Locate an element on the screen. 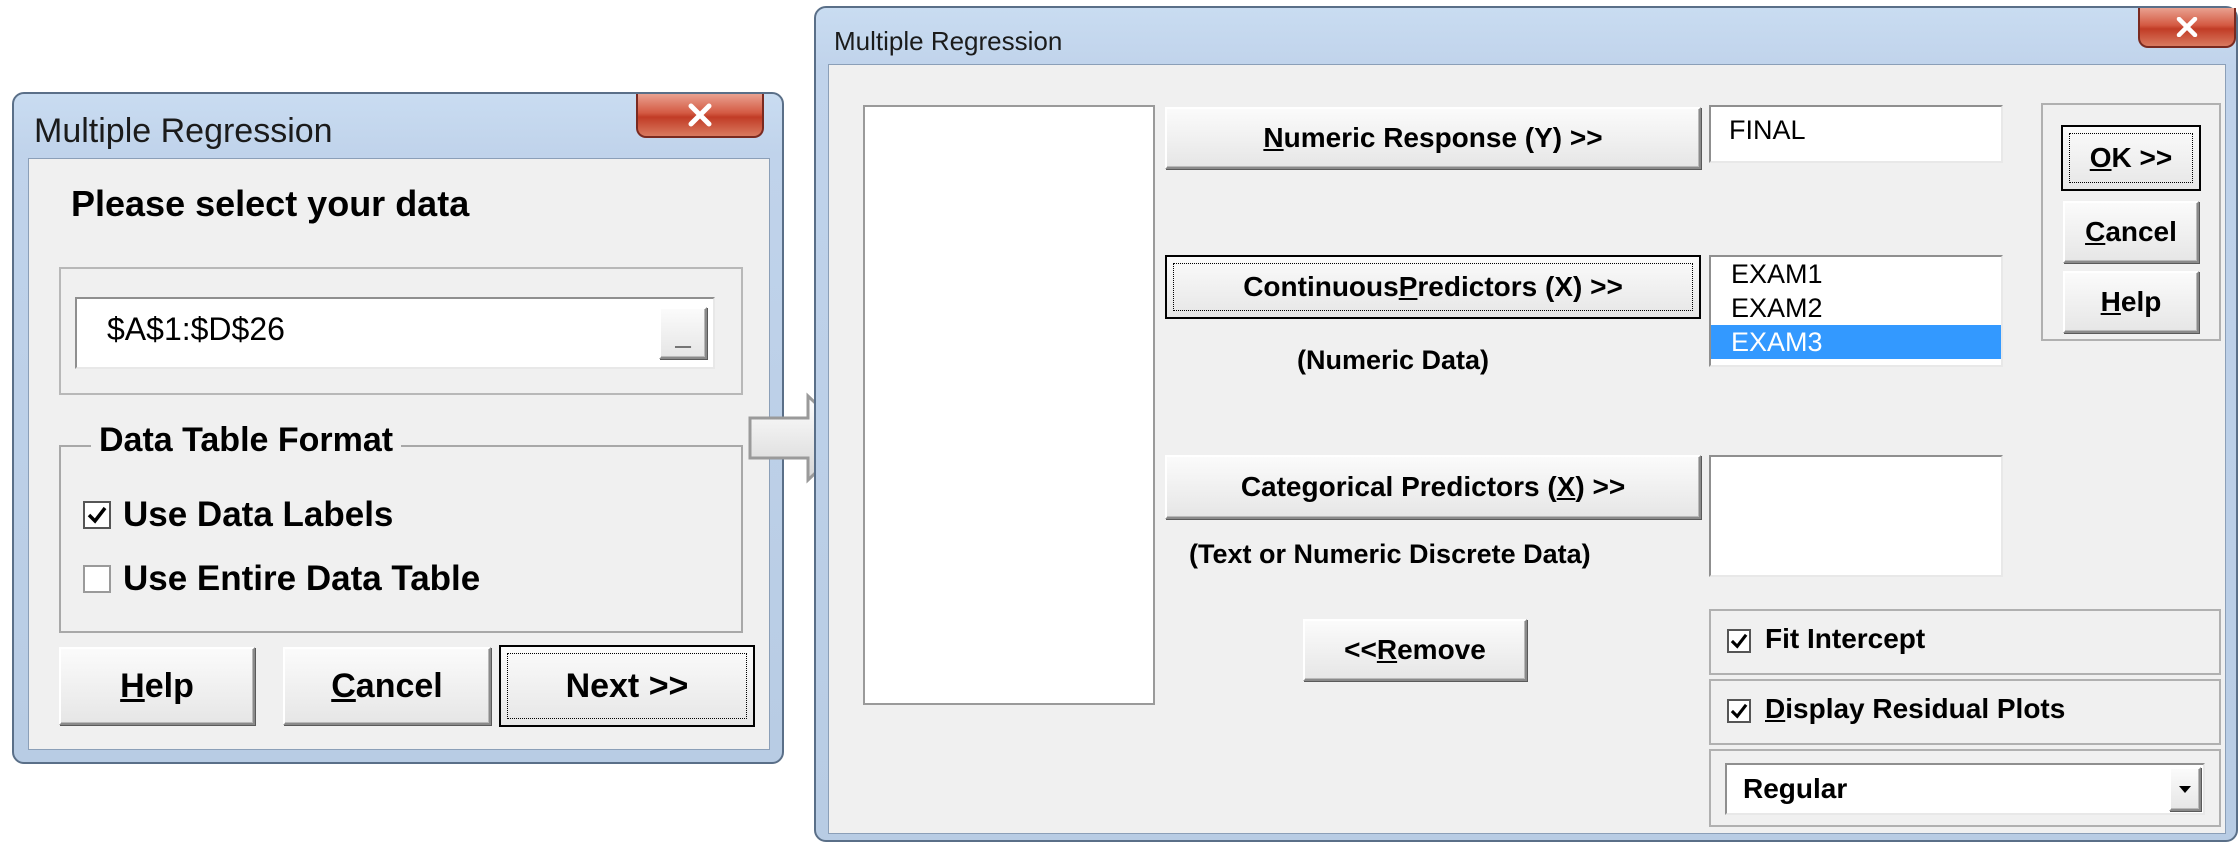 Image resolution: width=2238 pixels, height=842 pixels. display-residual-plots-option: Display Residual Plots is located at coordinates (1965, 712).